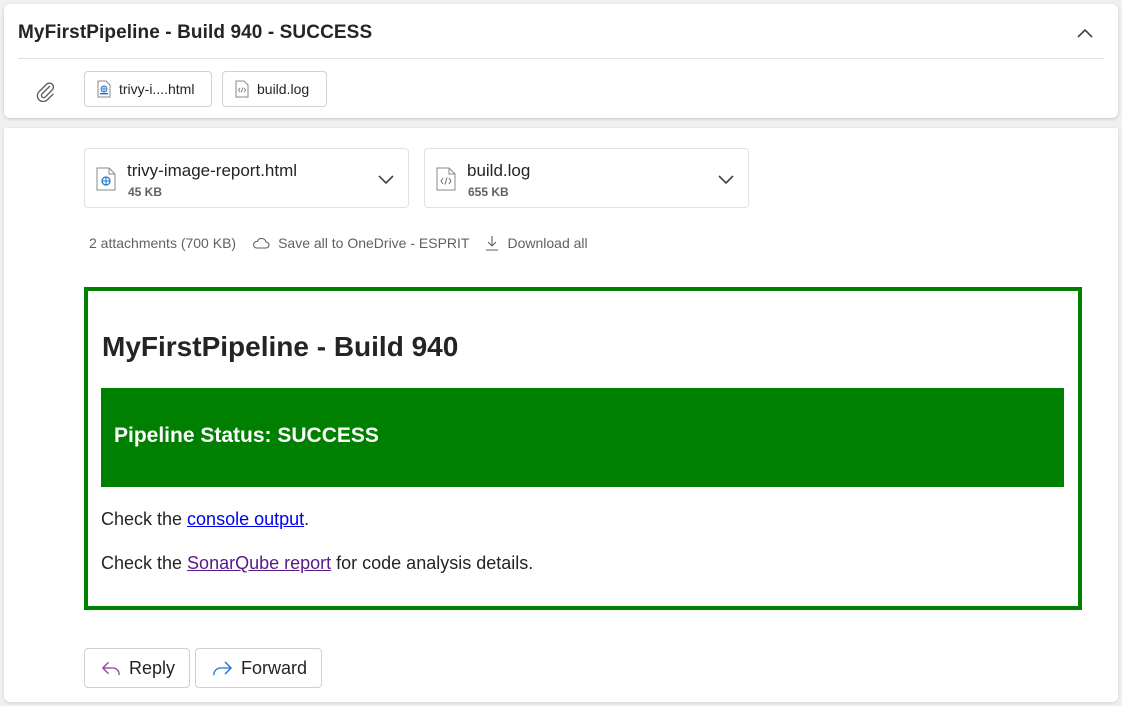  I want to click on cloud-icon, so click(261, 243).